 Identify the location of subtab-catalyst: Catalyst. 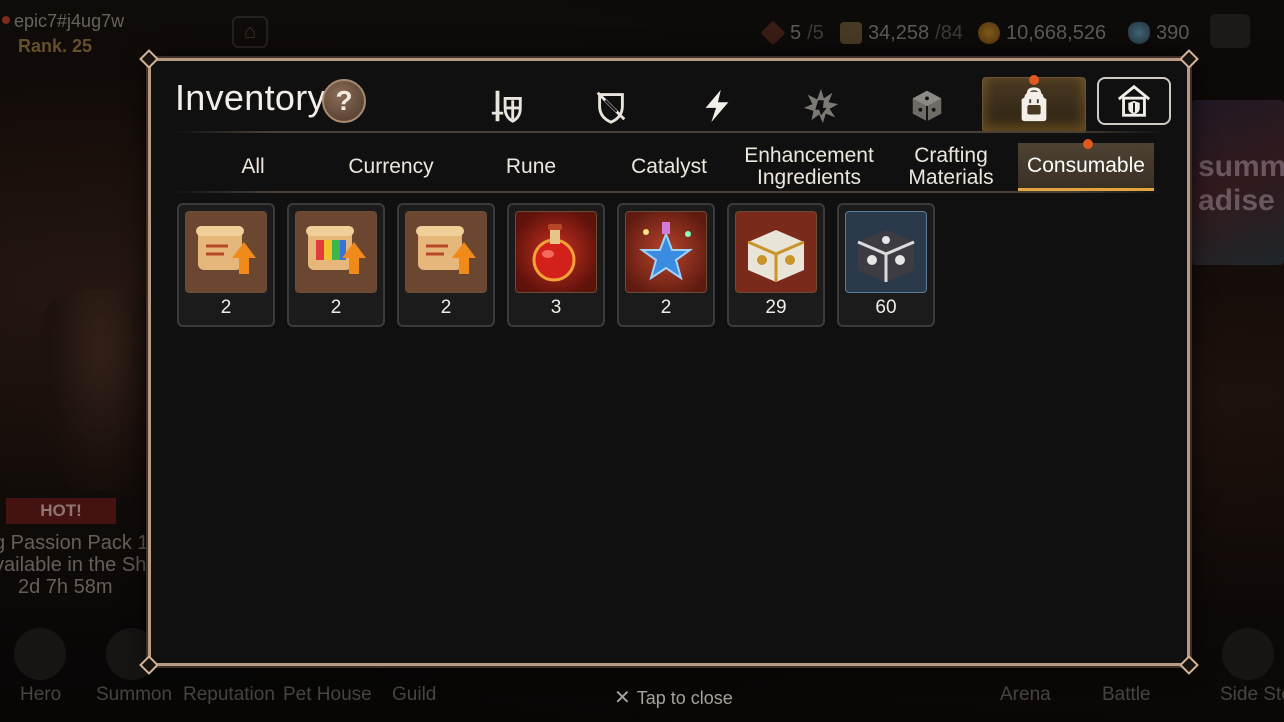
(669, 167).